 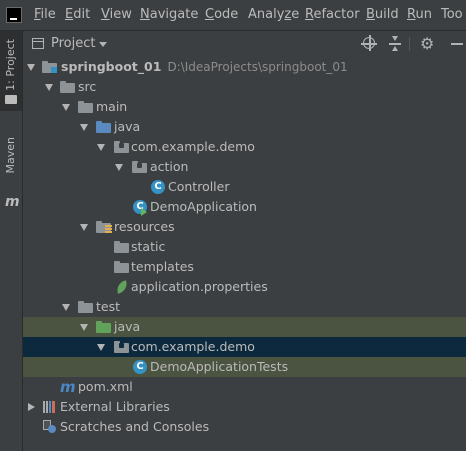 What do you see at coordinates (273, 14) in the screenshot?
I see `menu-analyze: Analyze` at bounding box center [273, 14].